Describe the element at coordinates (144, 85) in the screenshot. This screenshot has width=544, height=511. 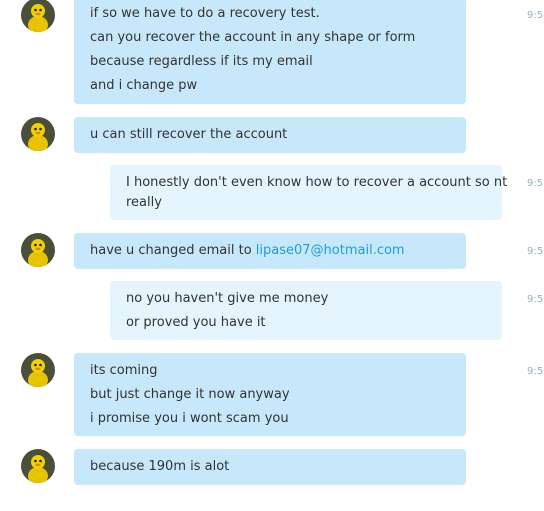
I see `message-text: and i change pw` at that location.